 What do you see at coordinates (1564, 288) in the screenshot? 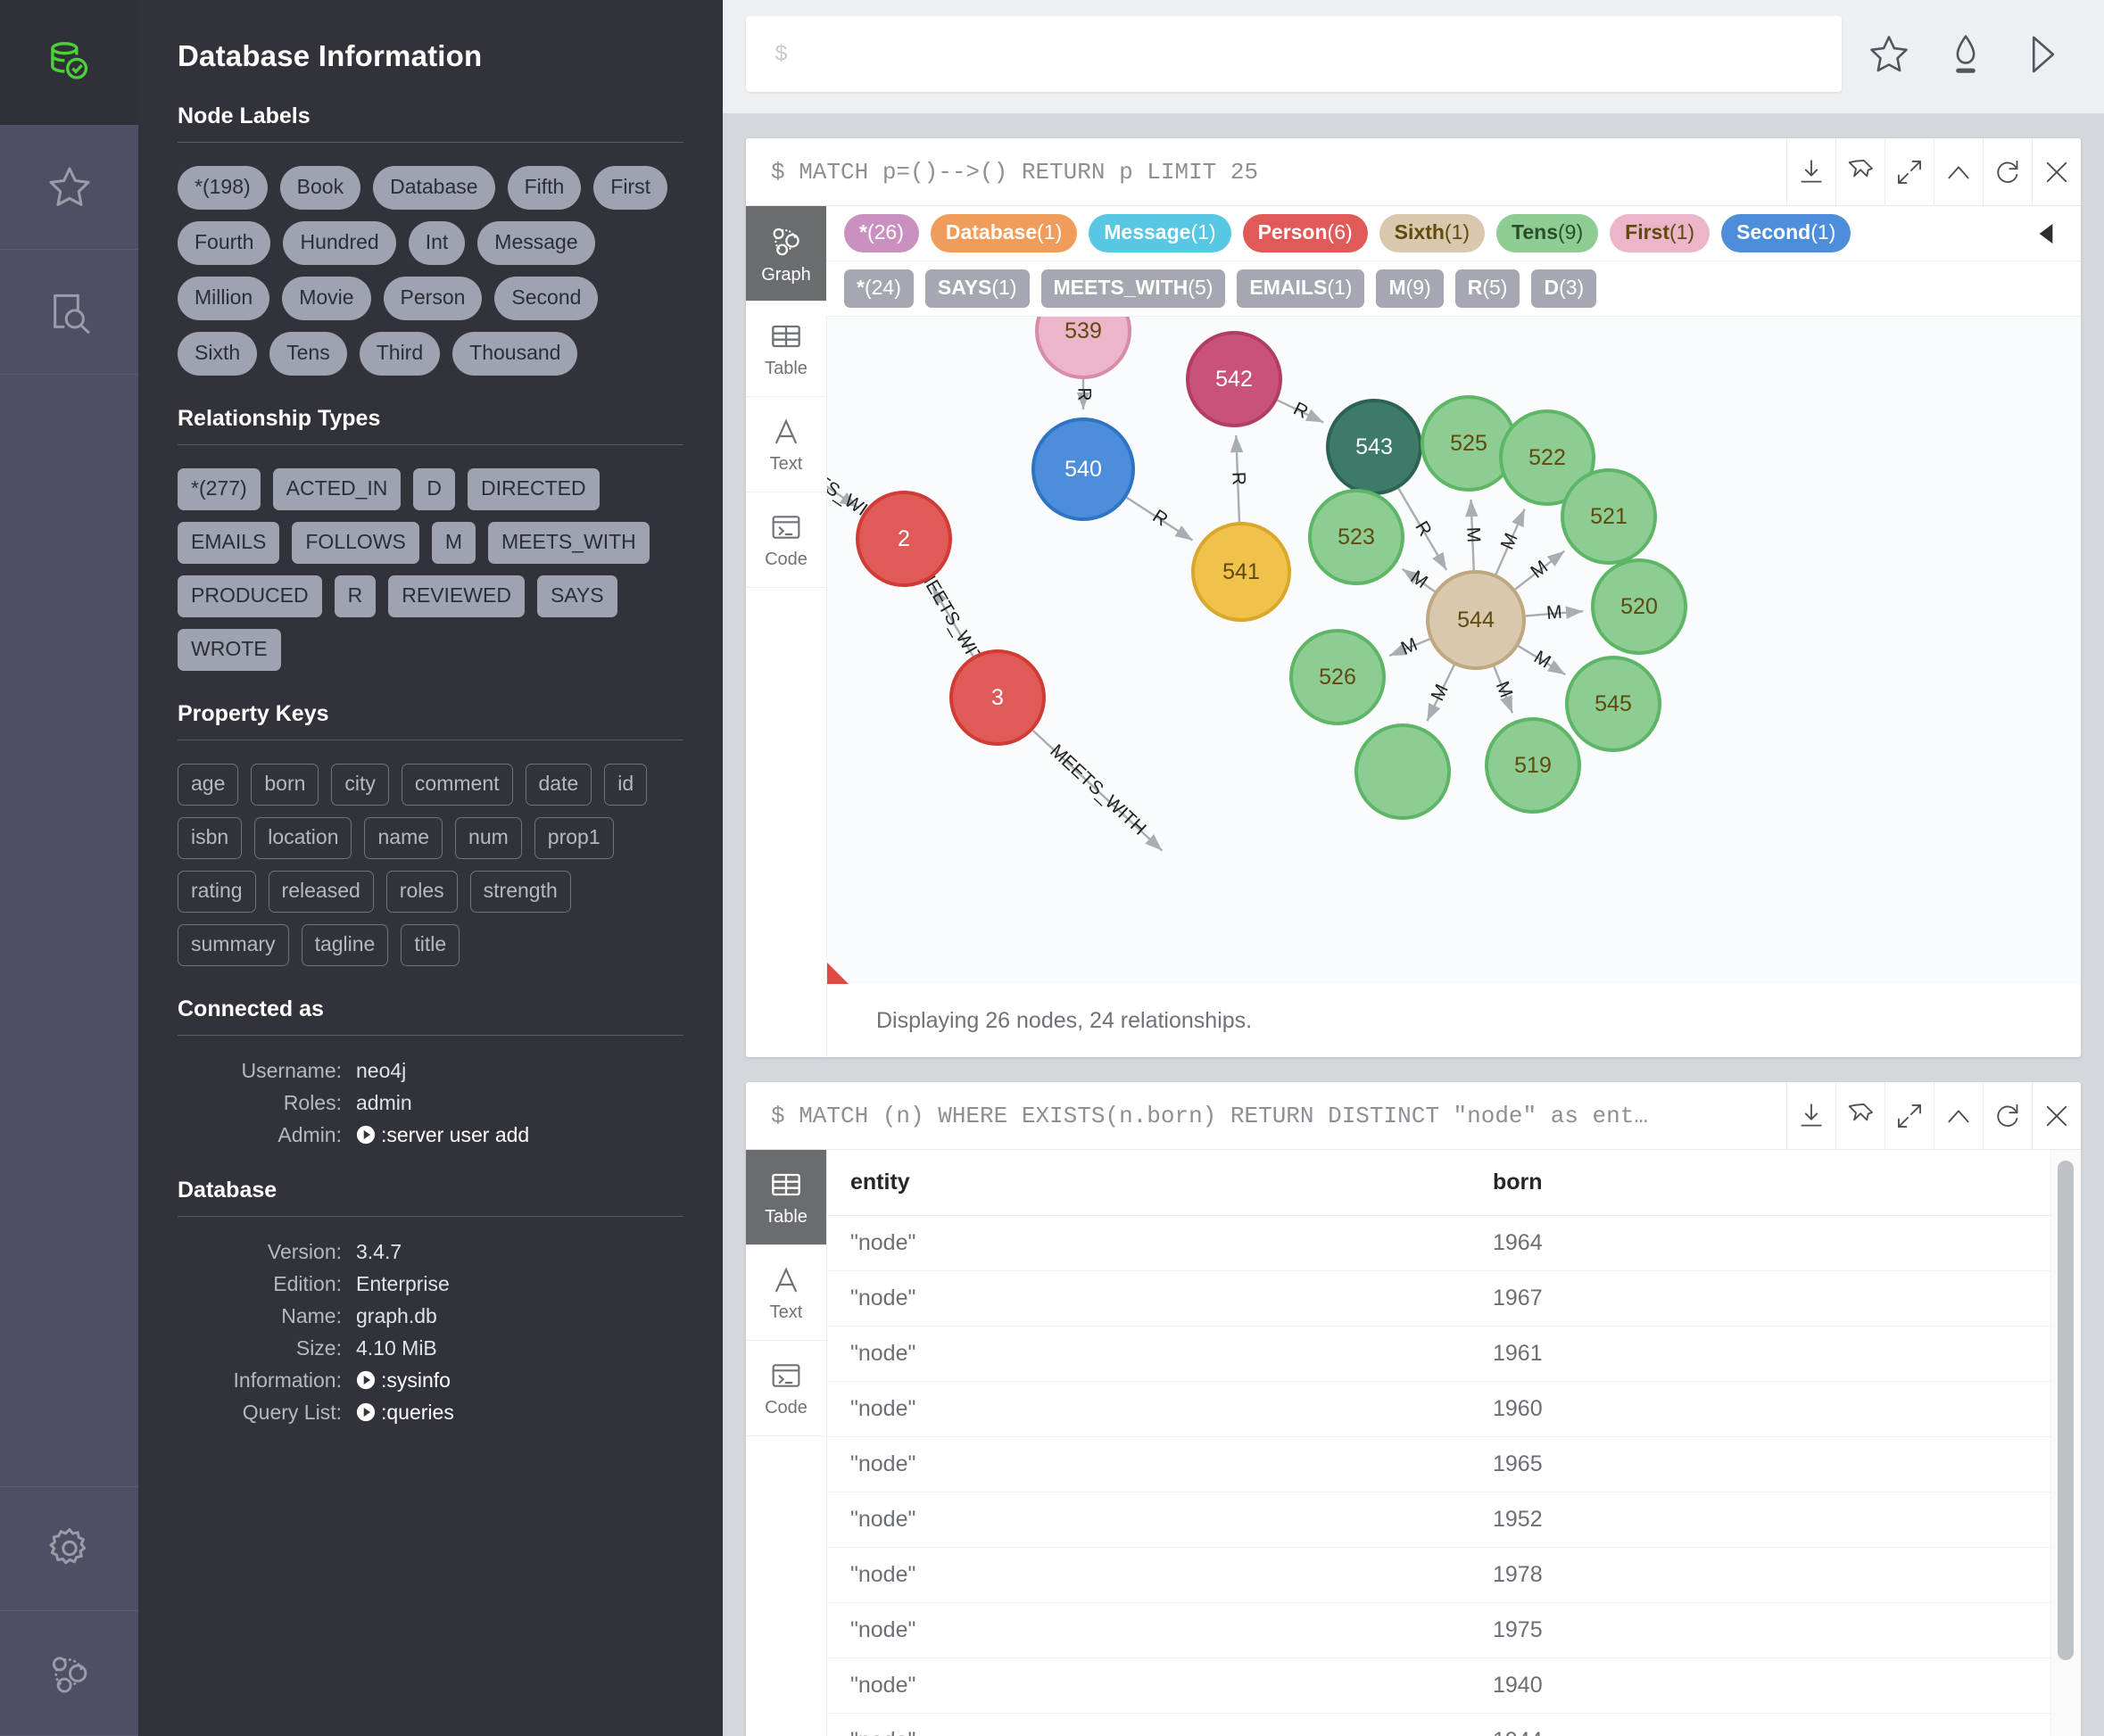
I see `legend-rel-pill: D(3)` at bounding box center [1564, 288].